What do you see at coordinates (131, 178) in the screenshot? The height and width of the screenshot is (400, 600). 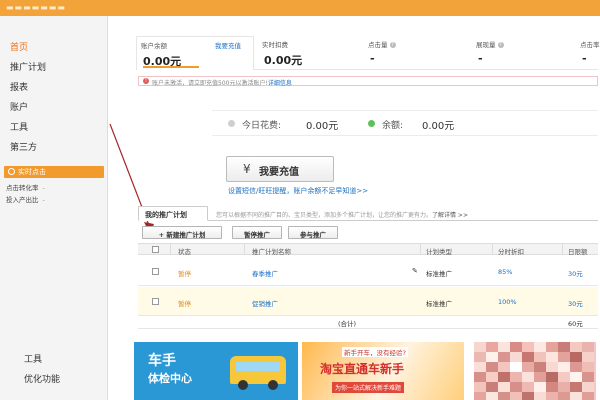 I see `annotation-arrow` at bounding box center [131, 178].